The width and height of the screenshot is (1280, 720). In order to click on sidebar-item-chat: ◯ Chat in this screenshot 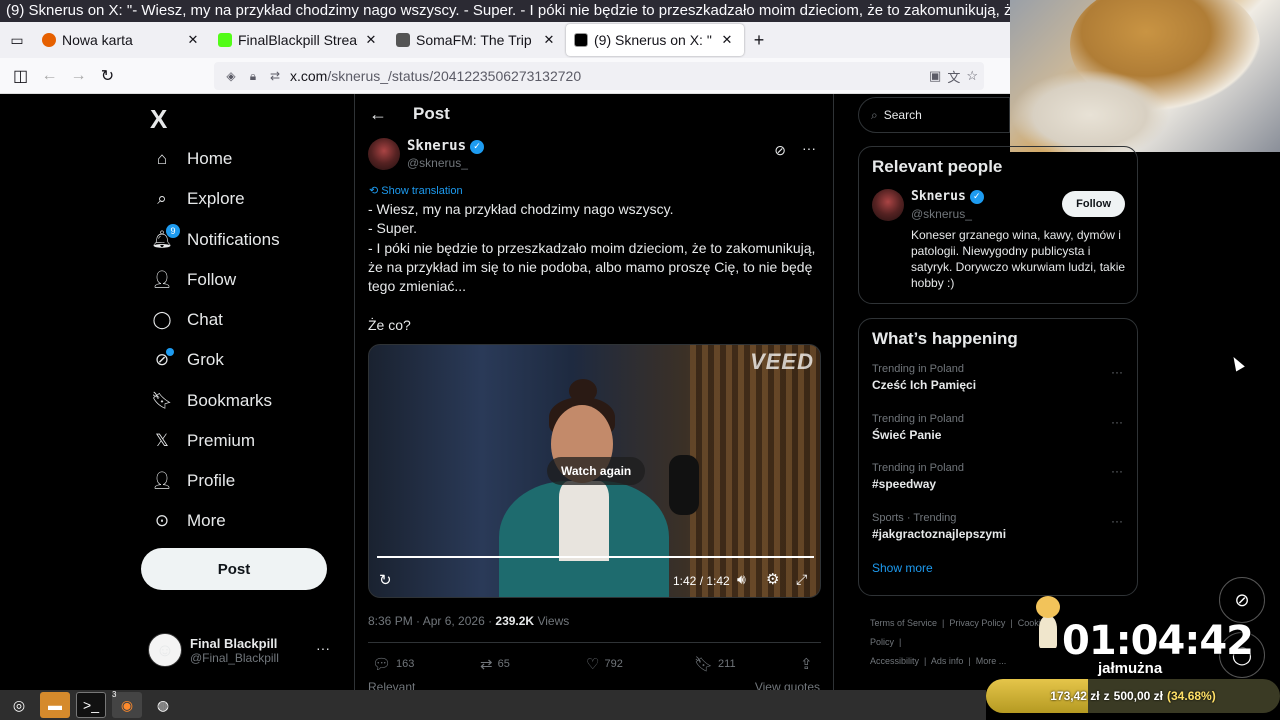, I will do `click(186, 320)`.